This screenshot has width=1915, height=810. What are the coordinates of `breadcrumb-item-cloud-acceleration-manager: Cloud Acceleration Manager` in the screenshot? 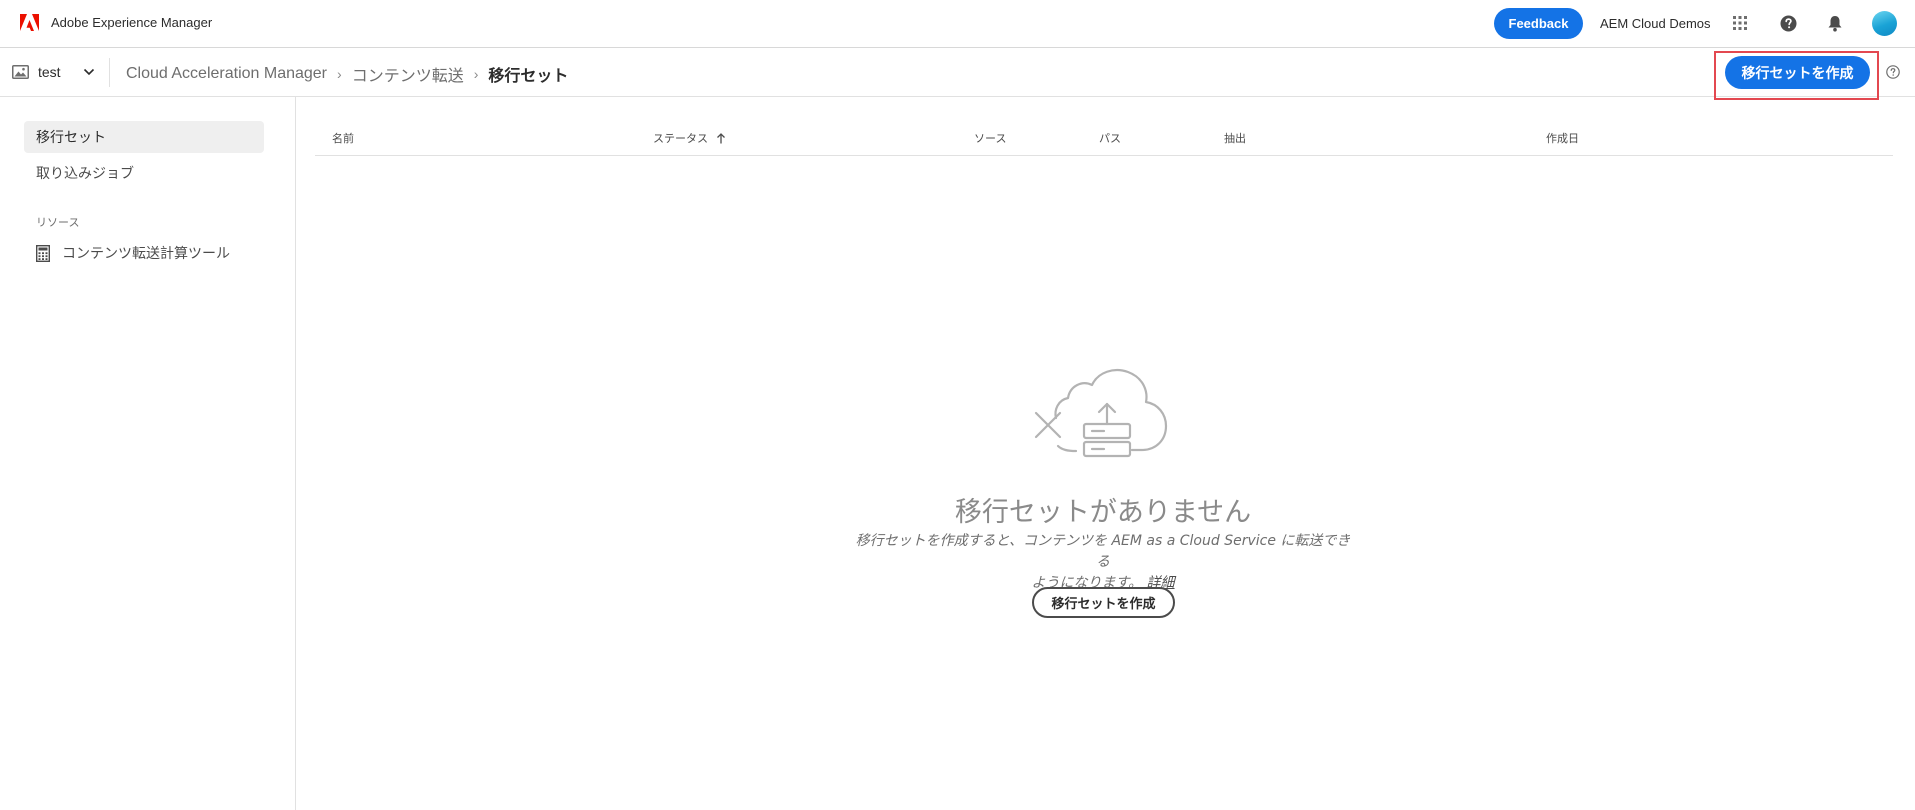 It's located at (226, 74).